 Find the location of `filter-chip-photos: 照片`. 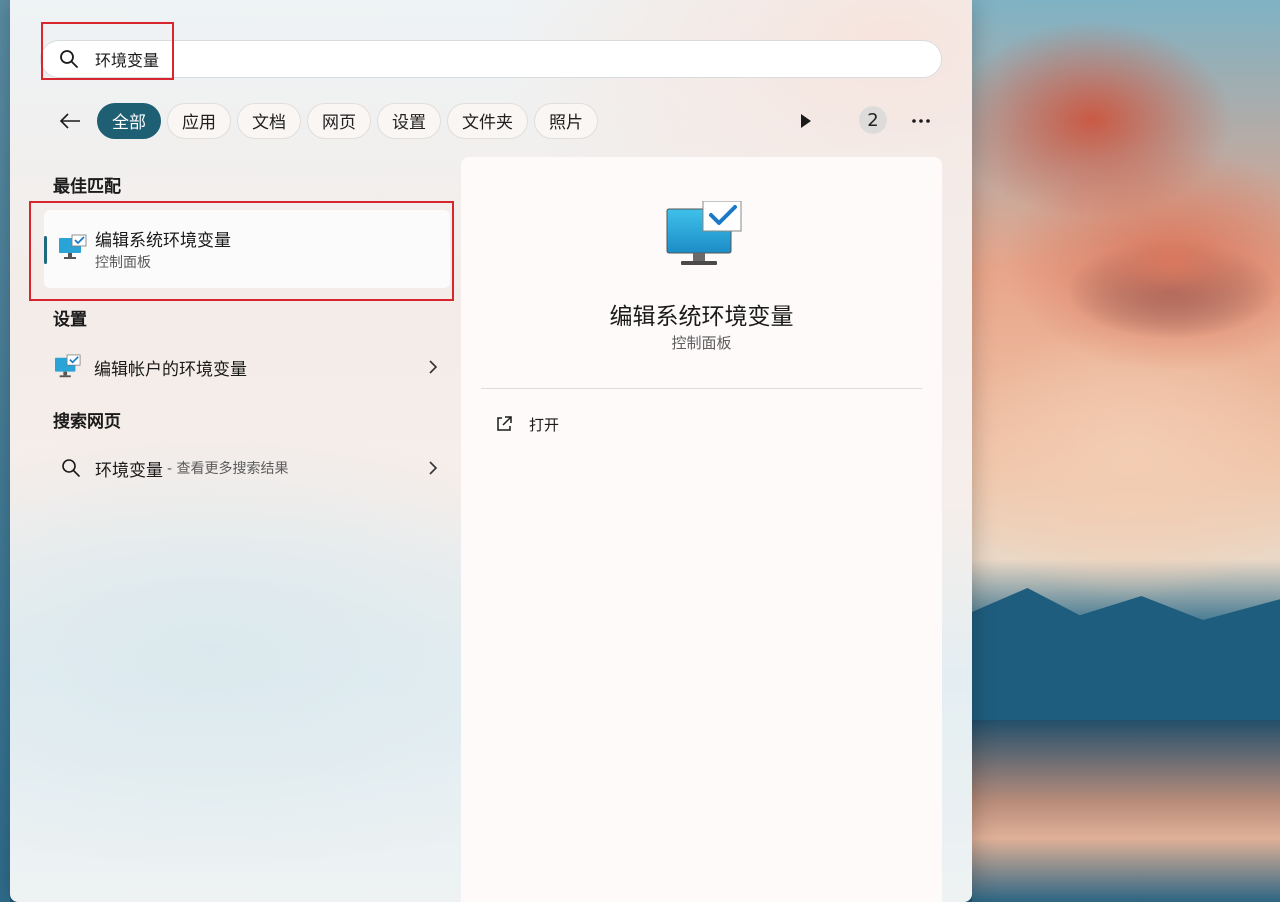

filter-chip-photos: 照片 is located at coordinates (566, 120).